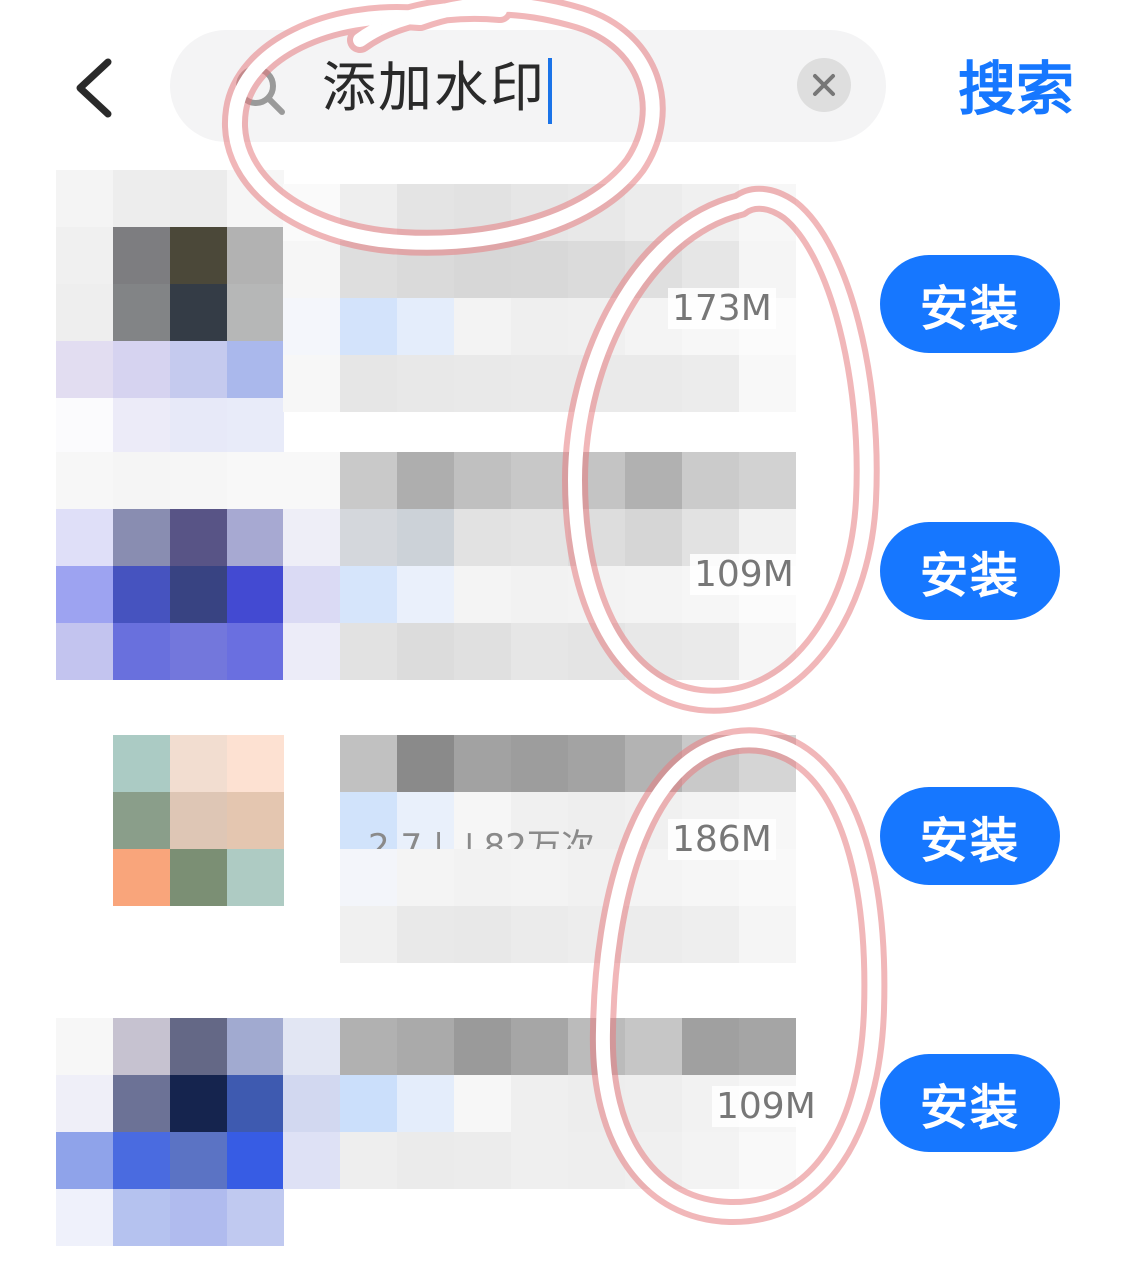  Describe the element at coordinates (1016, 89) in the screenshot. I see `search-submit-button: 搜索` at that location.